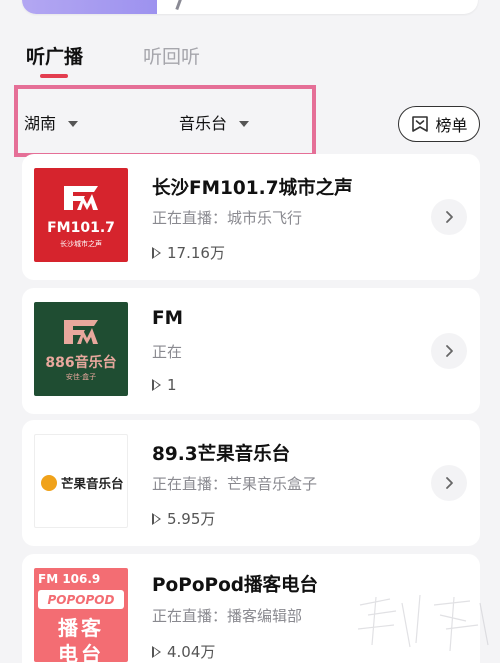  Describe the element at coordinates (81, 244) in the screenshot. I see `logo-subtitle: 长沙城市之声` at that location.